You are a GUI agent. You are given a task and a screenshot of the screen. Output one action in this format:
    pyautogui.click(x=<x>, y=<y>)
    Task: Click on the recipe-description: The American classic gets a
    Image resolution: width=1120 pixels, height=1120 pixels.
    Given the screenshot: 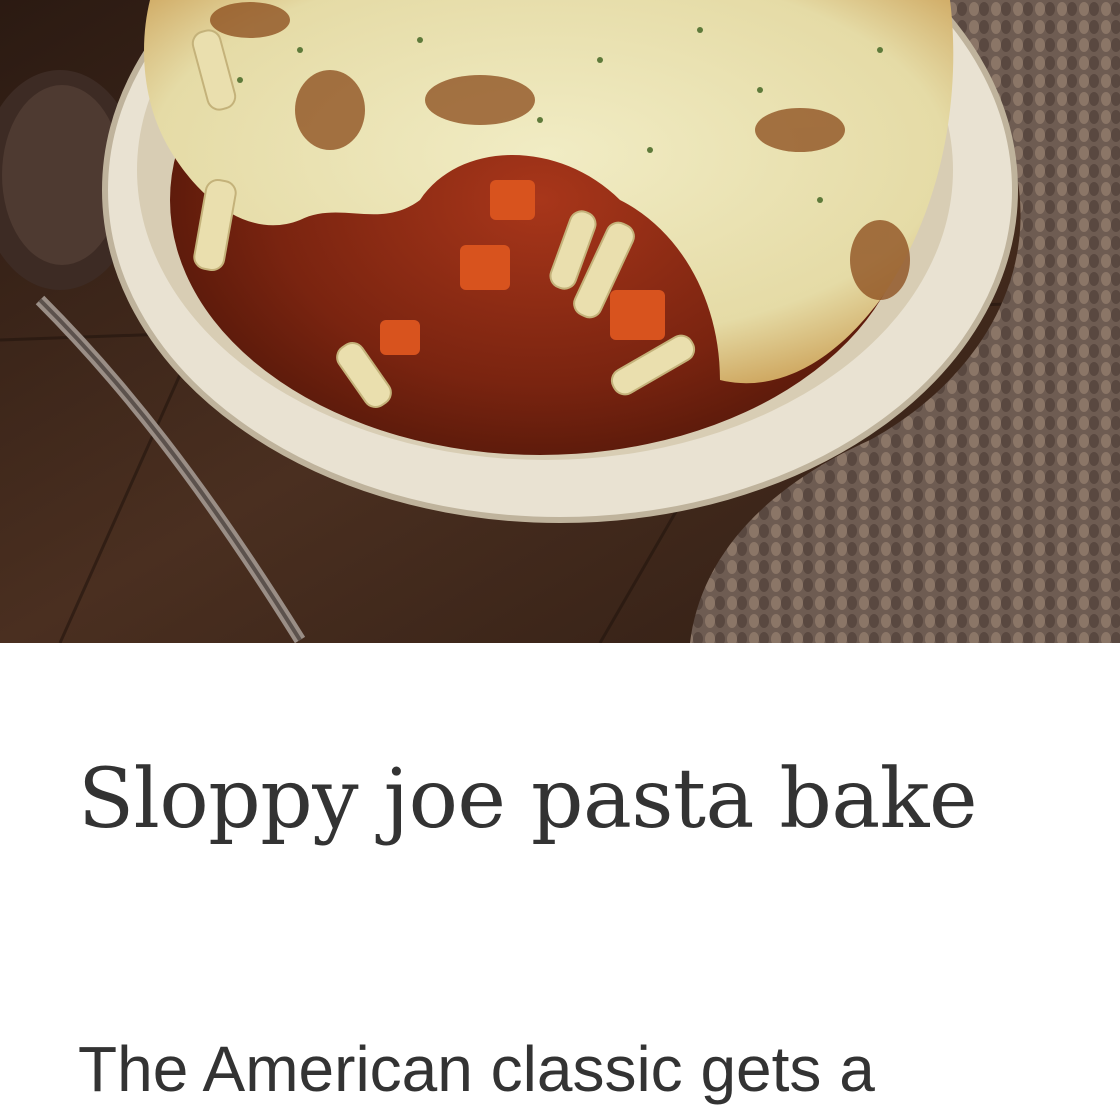 What is the action you would take?
    pyautogui.click(x=476, y=1069)
    